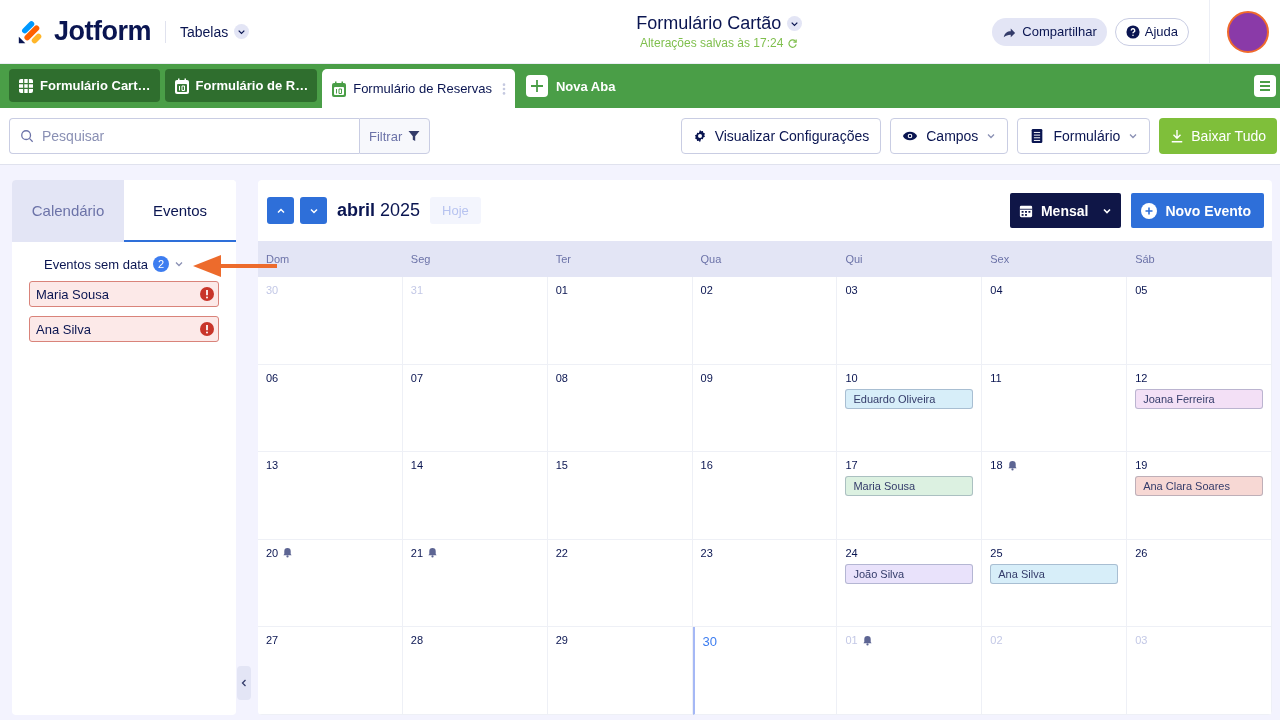 Image resolution: width=1280 pixels, height=720 pixels. I want to click on panel-tab: Calendário, so click(68, 211).